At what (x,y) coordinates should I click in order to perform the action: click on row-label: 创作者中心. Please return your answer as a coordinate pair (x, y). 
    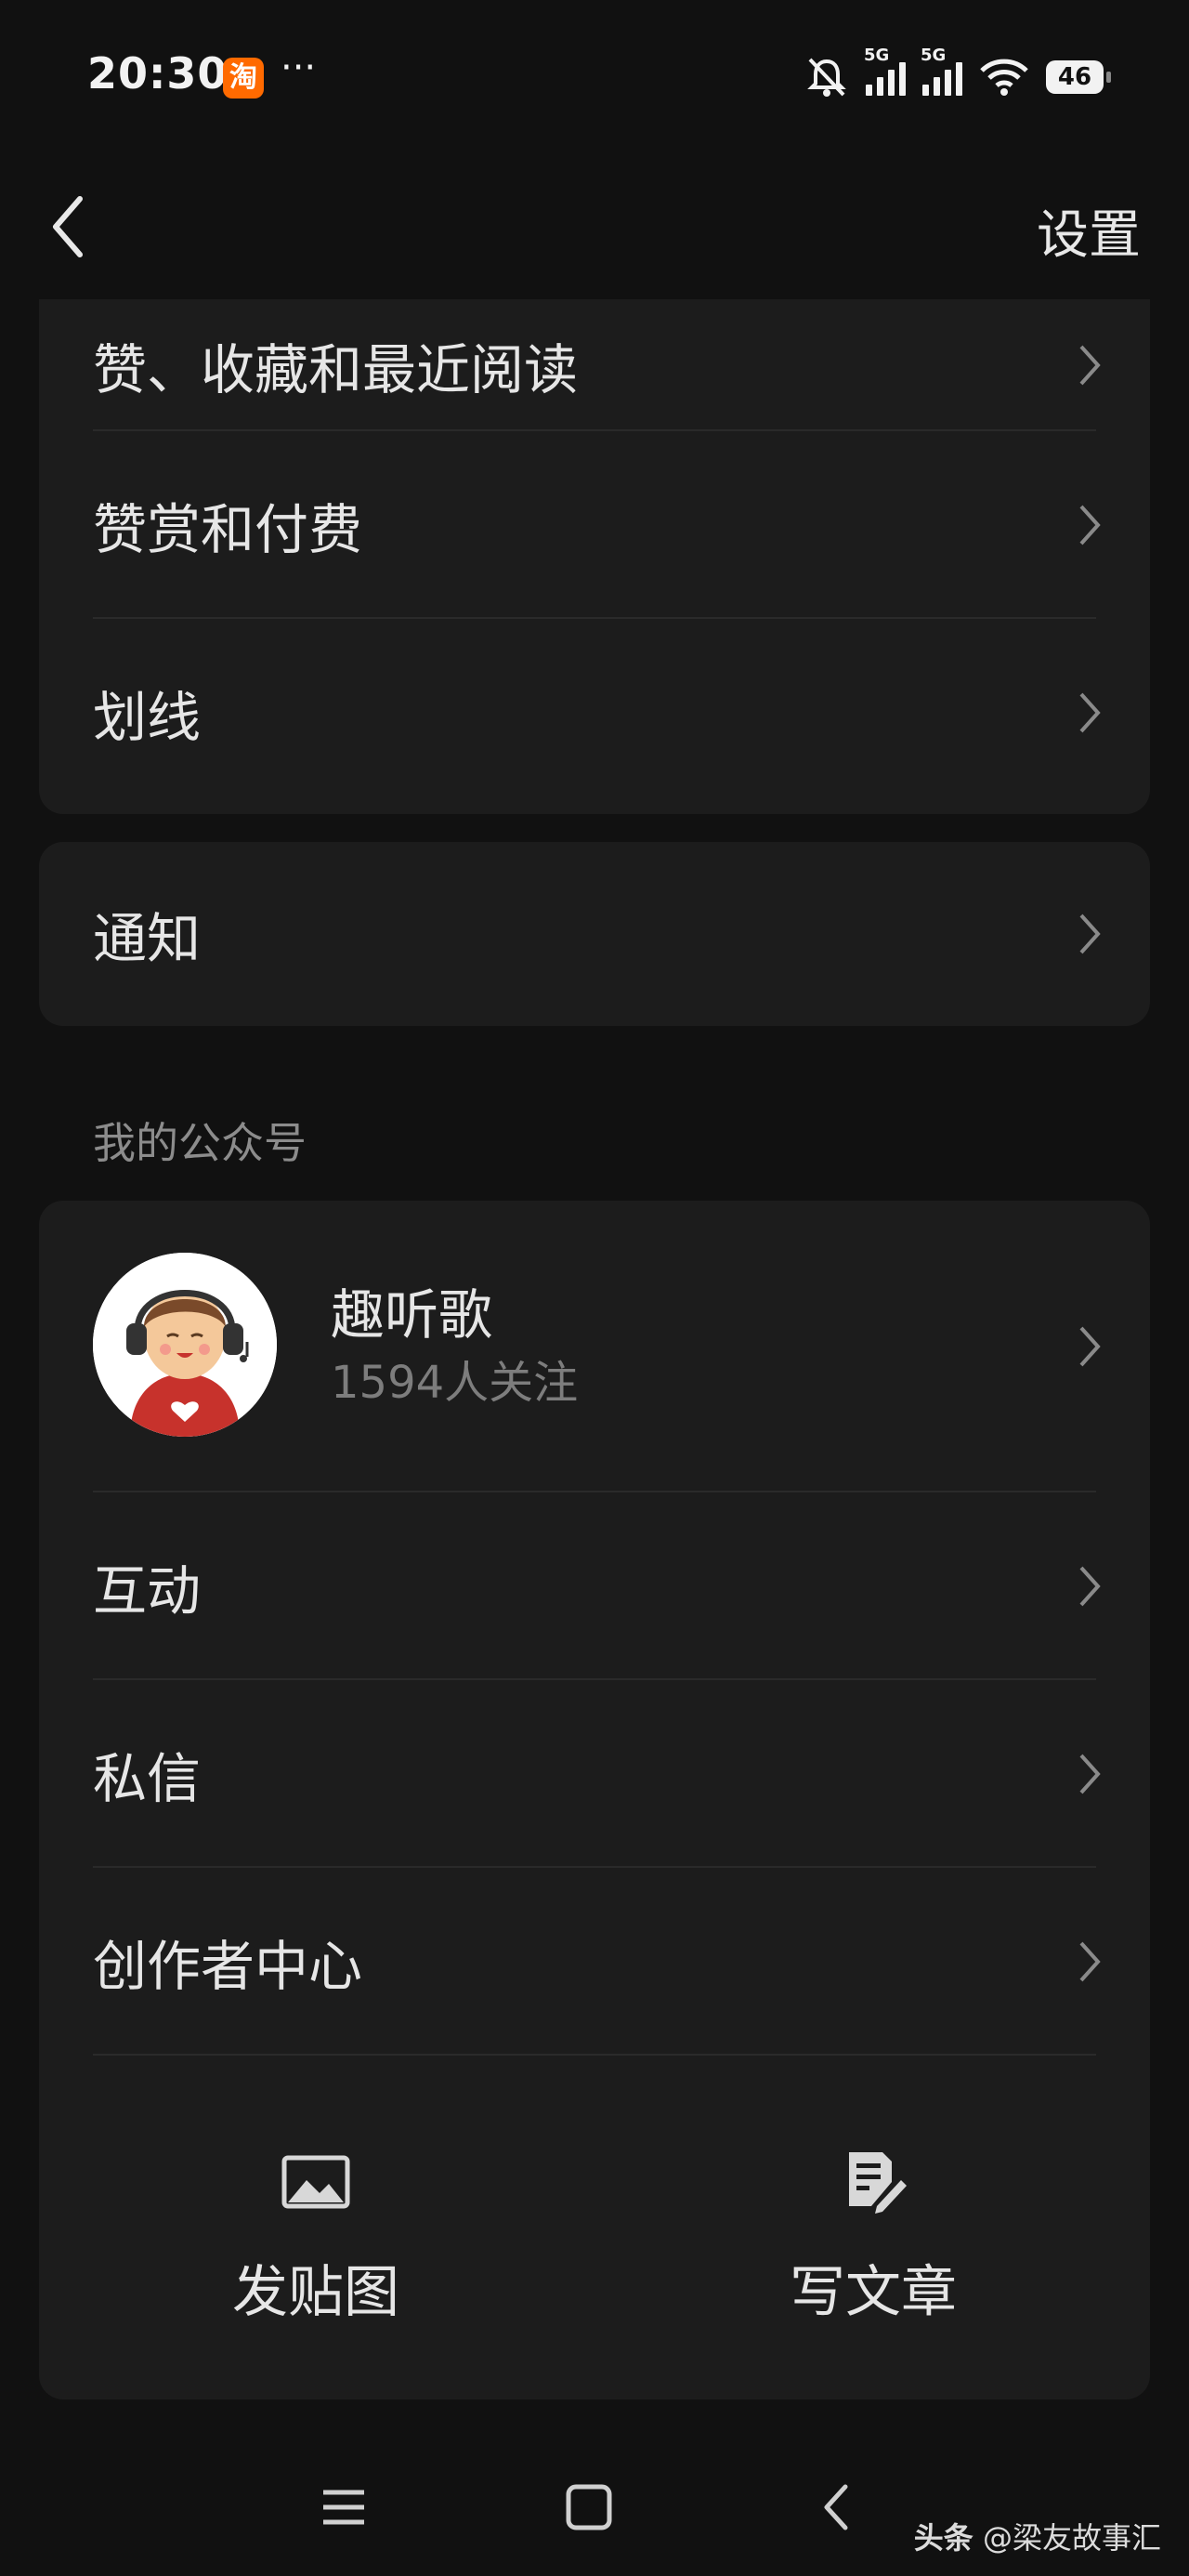
    Looking at the image, I should click on (228, 1966).